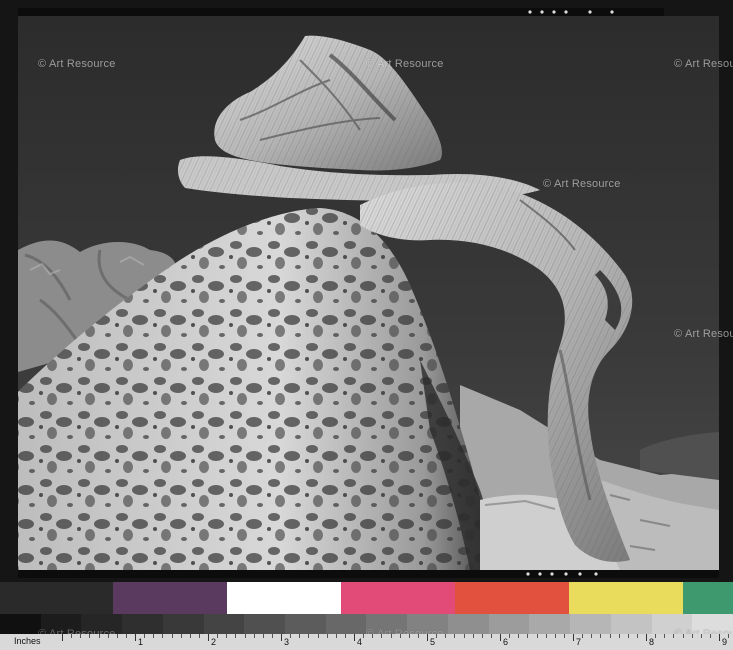 The height and width of the screenshot is (650, 733). Describe the element at coordinates (366, 642) in the screenshot. I see `inch-ruler: Inches 1 2 3 4 5 6 7 8 9` at that location.